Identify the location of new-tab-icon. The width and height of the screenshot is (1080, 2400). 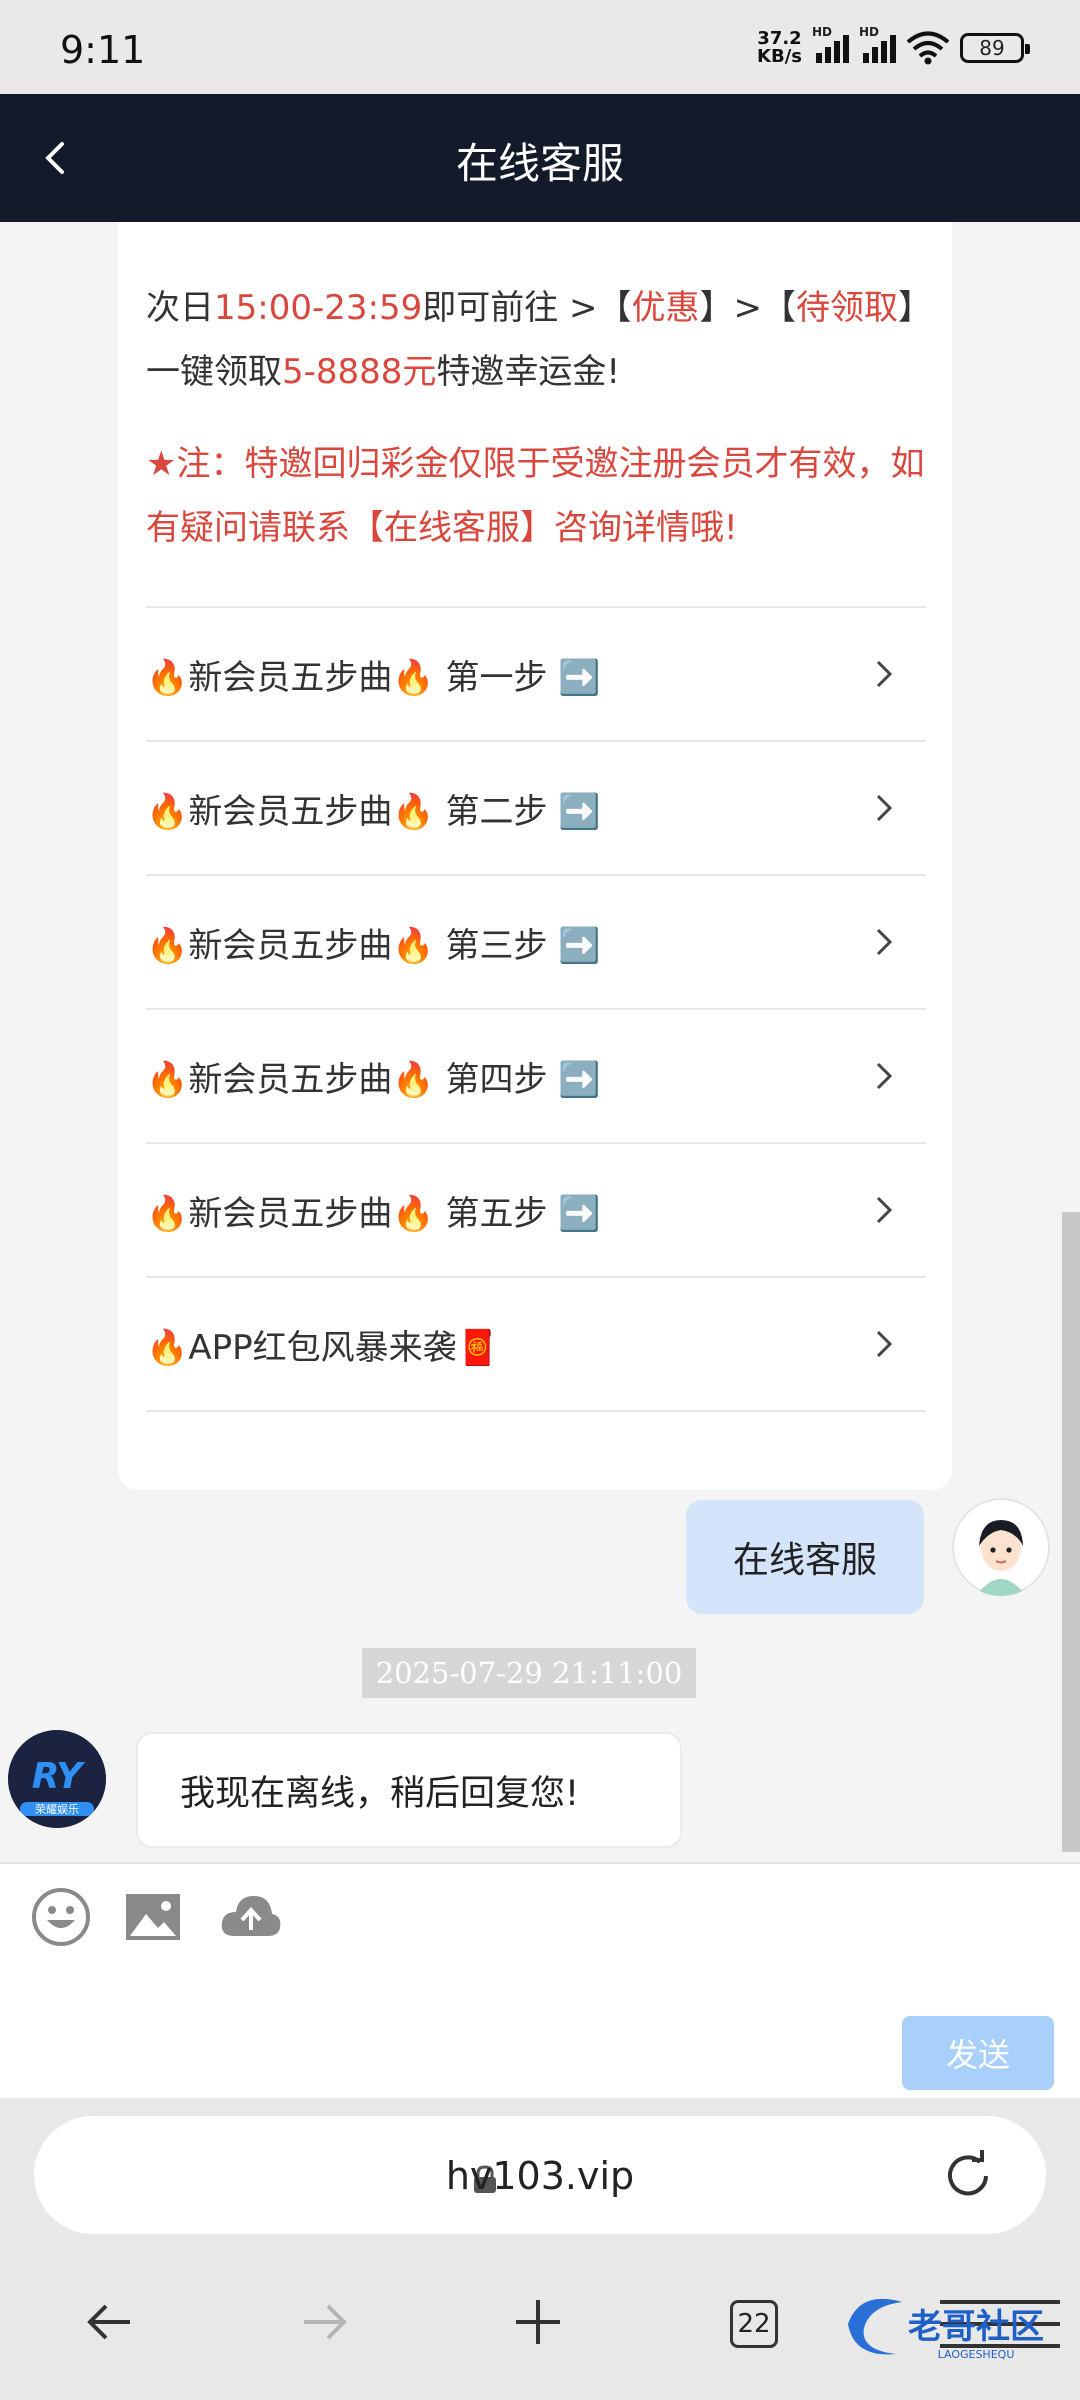
(538, 2322).